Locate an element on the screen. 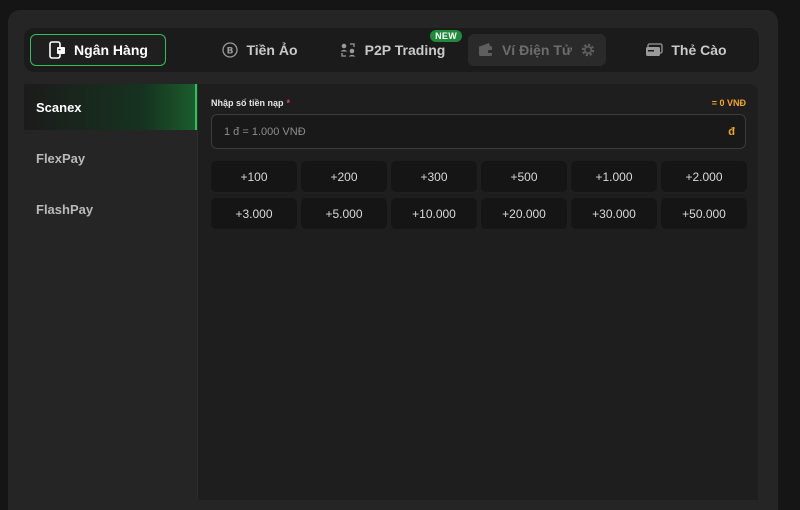 Image resolution: width=800 pixels, height=510 pixels. quick-amount-button: +3.000 is located at coordinates (254, 213).